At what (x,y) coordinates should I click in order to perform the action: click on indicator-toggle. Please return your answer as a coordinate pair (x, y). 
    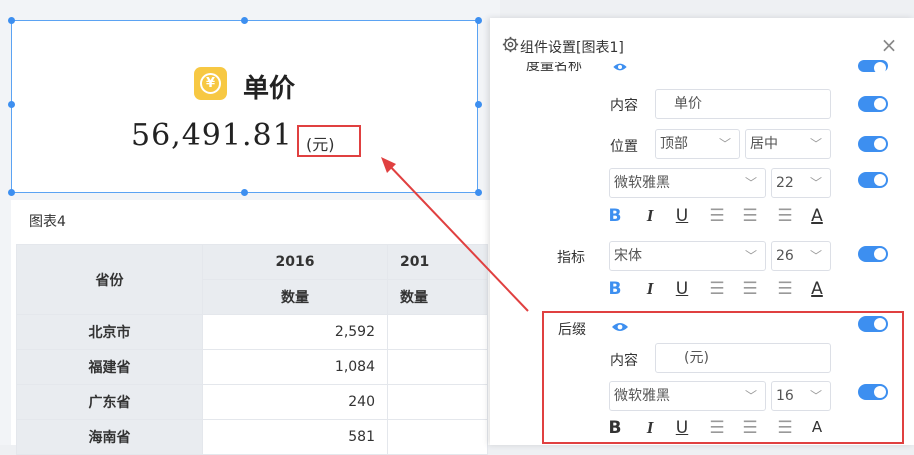
    Looking at the image, I should click on (873, 254).